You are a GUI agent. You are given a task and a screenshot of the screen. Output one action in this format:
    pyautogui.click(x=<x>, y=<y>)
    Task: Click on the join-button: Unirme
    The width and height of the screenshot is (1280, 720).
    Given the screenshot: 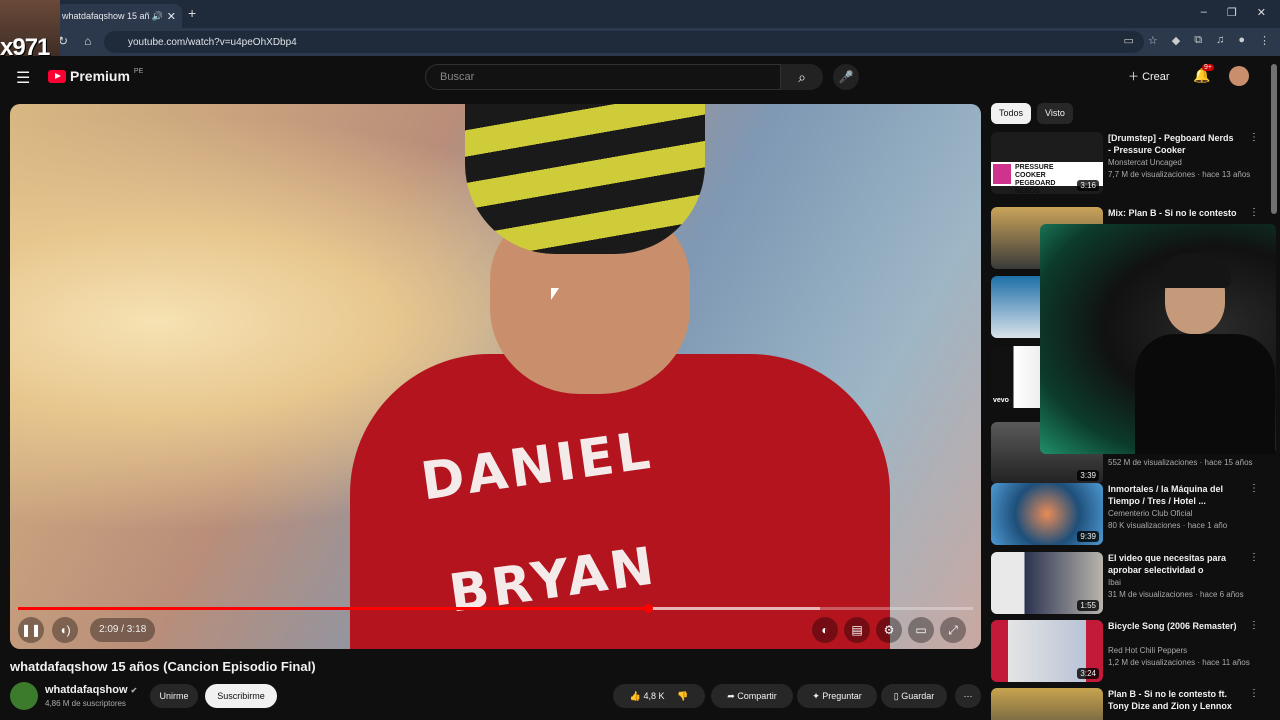 What is the action you would take?
    pyautogui.click(x=174, y=696)
    